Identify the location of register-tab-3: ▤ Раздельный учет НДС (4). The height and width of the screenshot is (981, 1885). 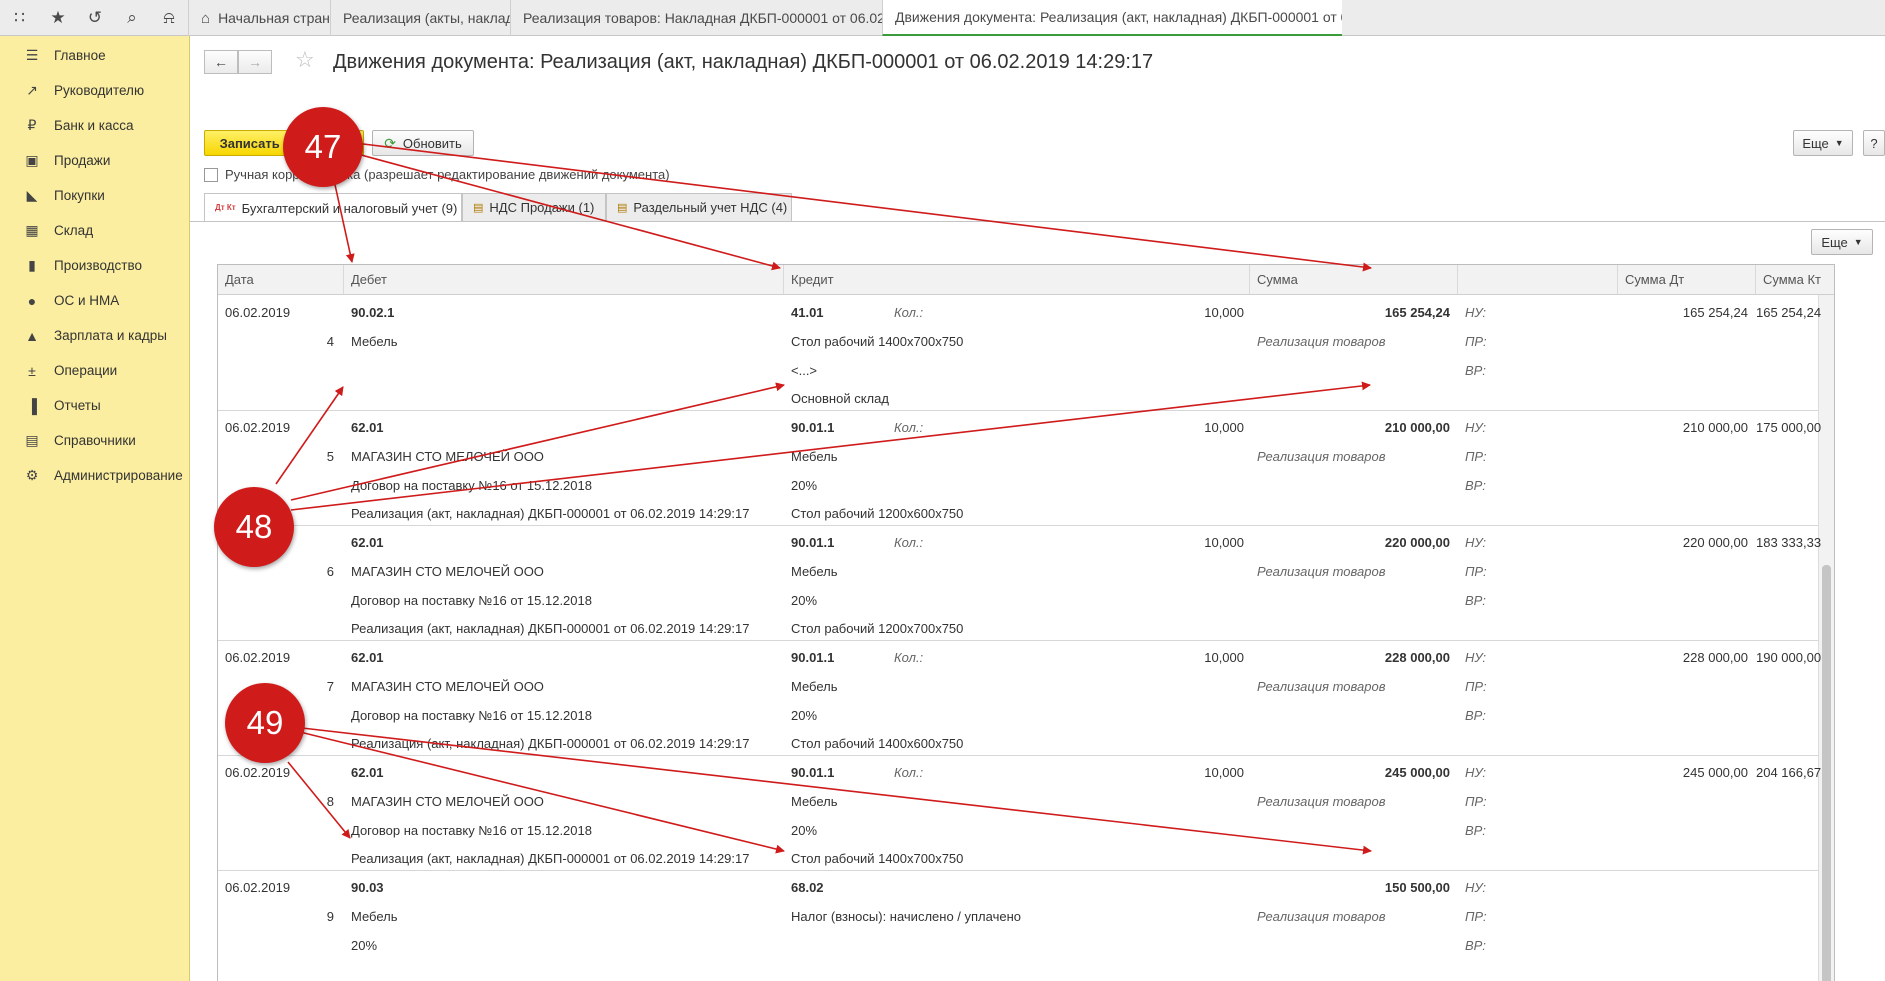
(699, 207).